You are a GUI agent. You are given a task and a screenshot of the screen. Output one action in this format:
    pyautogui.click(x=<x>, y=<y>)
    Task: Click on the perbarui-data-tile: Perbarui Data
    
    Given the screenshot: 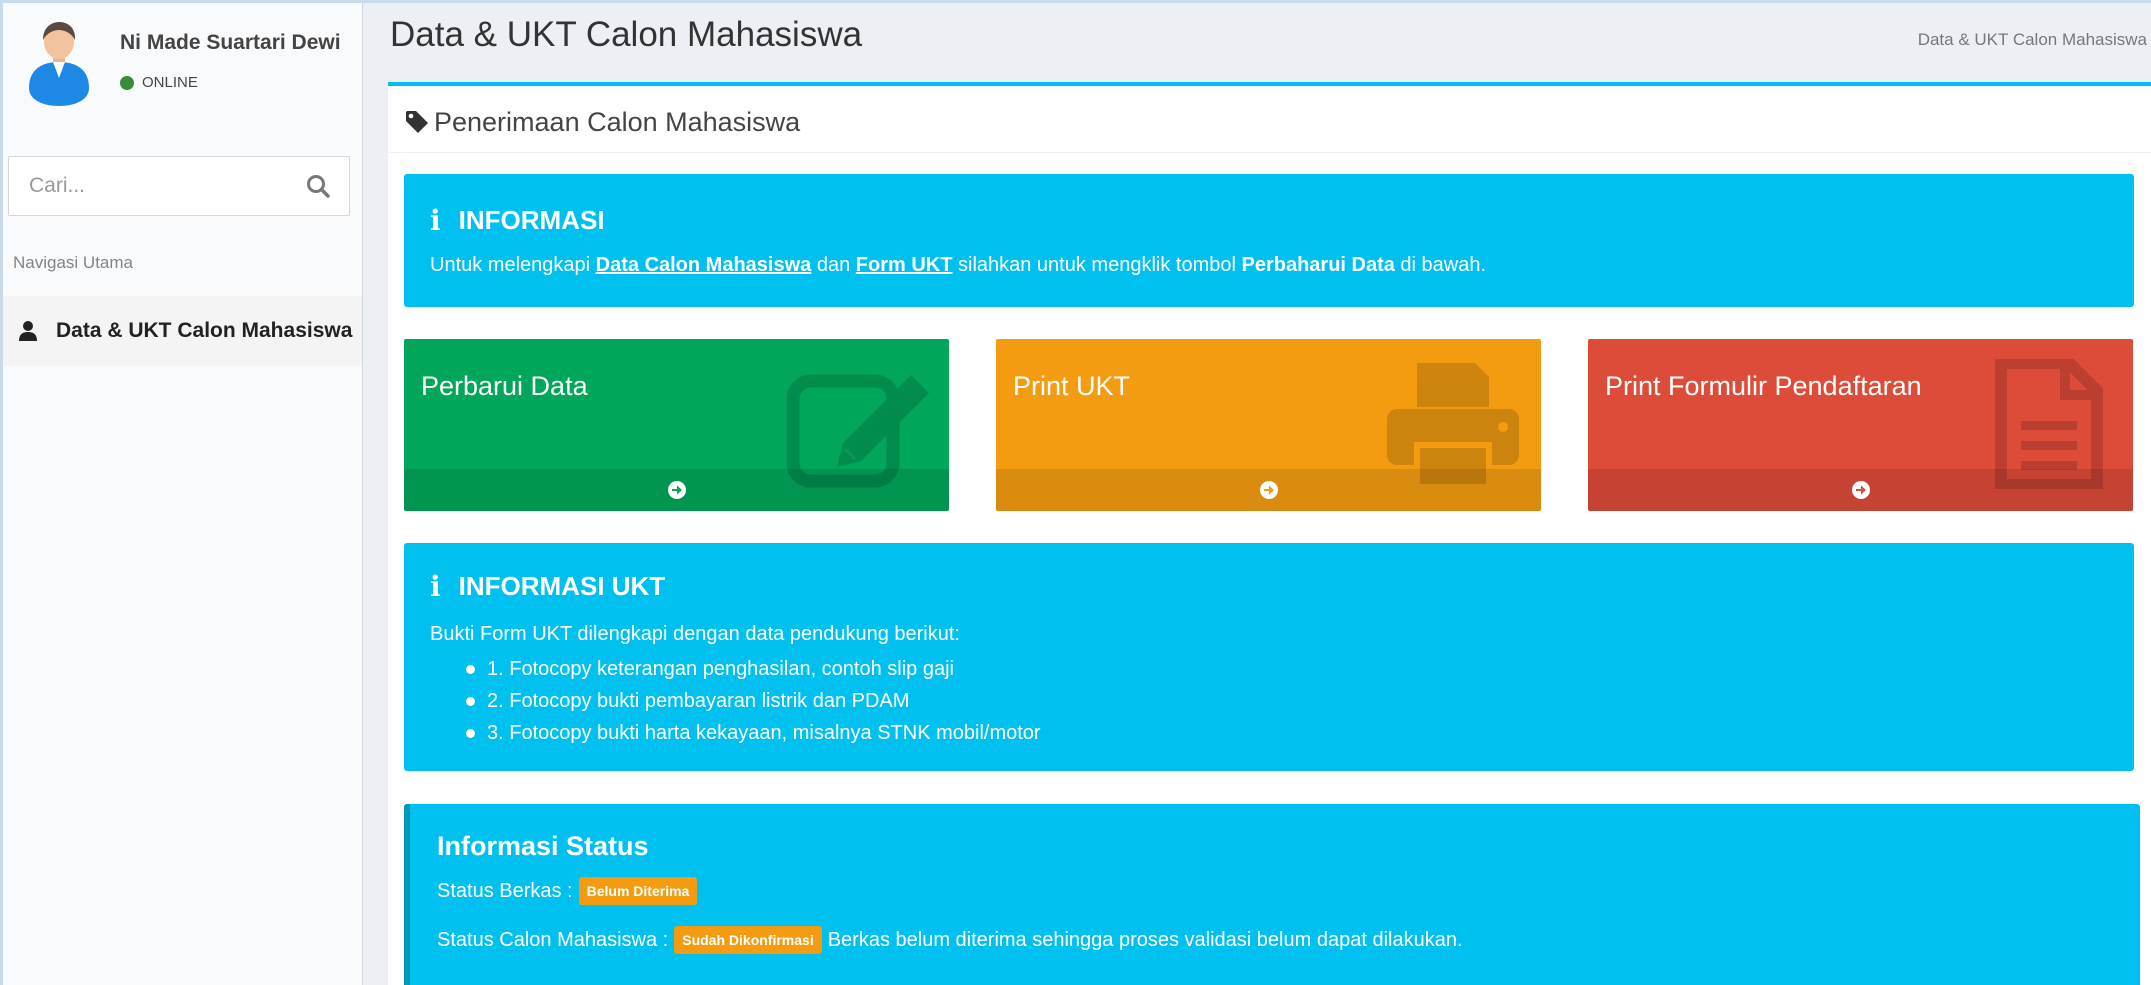 What is the action you would take?
    pyautogui.click(x=676, y=425)
    